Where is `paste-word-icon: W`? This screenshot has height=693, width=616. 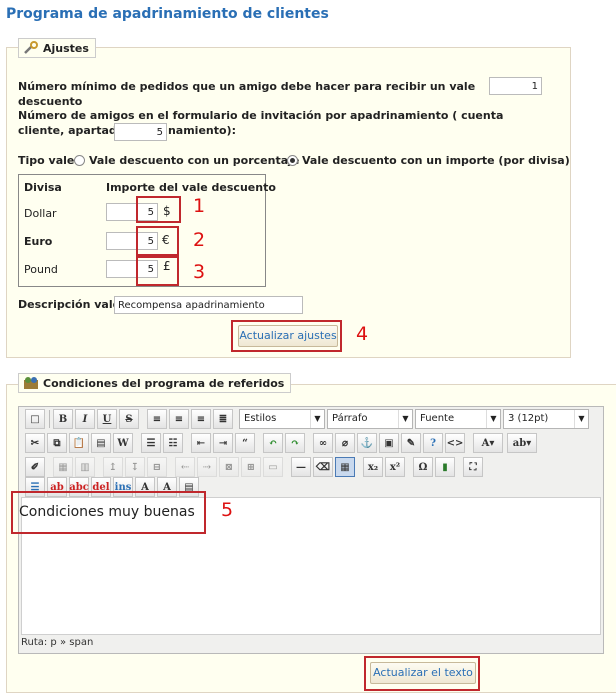
paste-word-icon: W is located at coordinates (123, 443).